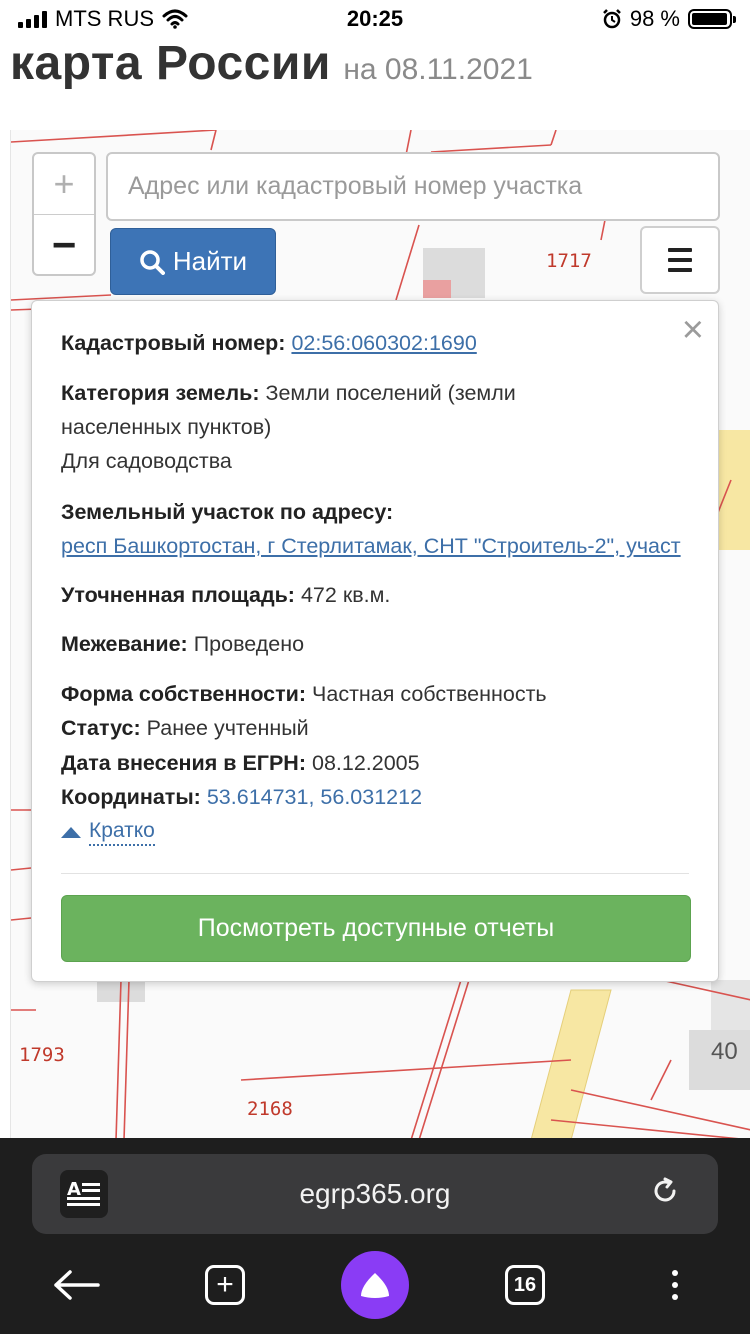 This screenshot has height=1334, width=750. What do you see at coordinates (173, 343) in the screenshot?
I see `cadastral-number-label: Кадастровый номер:` at bounding box center [173, 343].